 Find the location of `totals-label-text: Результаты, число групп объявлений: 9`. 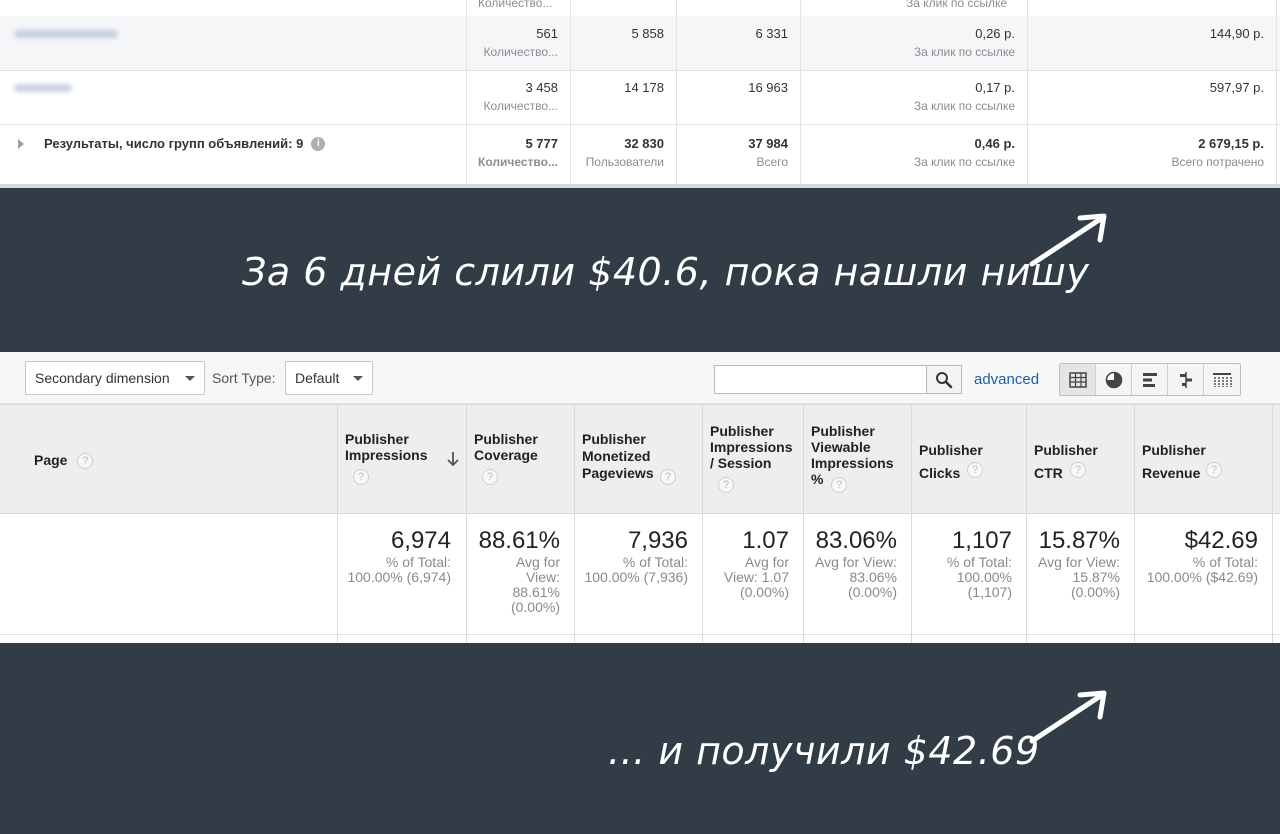

totals-label-text: Результаты, число групп объявлений: 9 is located at coordinates (174, 143).